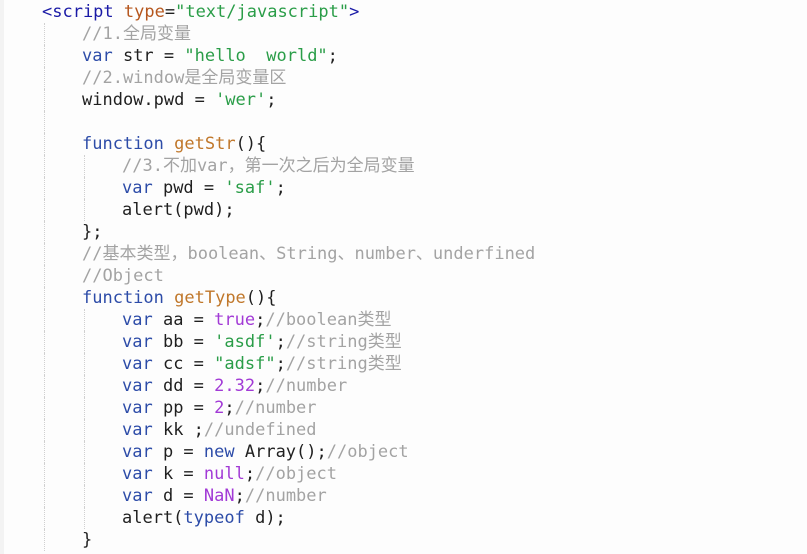 This screenshot has width=807, height=554. Describe the element at coordinates (403, 122) in the screenshot. I see `code-line` at that location.